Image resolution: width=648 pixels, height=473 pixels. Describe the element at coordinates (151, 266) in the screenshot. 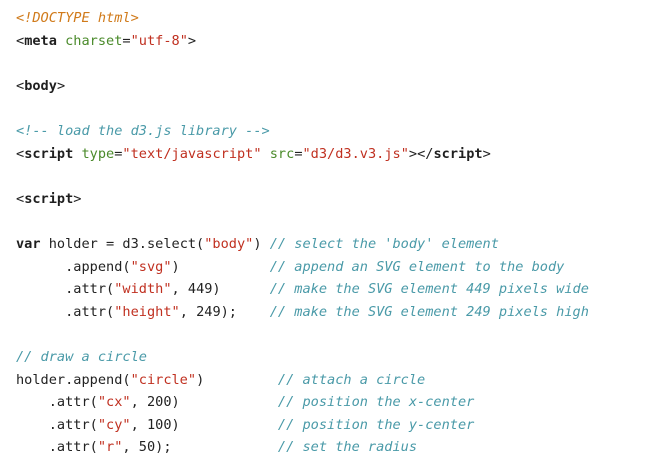

I see `string-literal-token: "svg"` at that location.